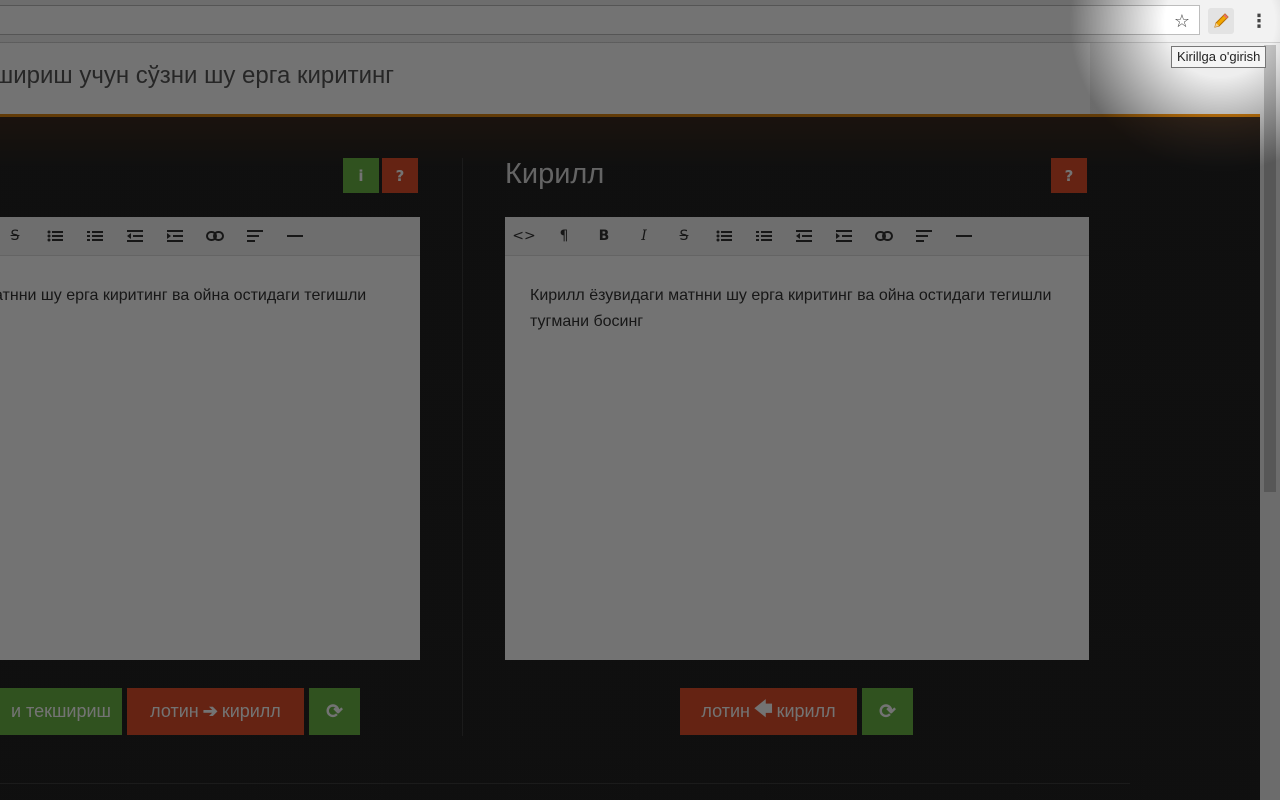 The width and height of the screenshot is (1280, 800). What do you see at coordinates (1221, 21) in the screenshot?
I see `pencil-icon` at bounding box center [1221, 21].